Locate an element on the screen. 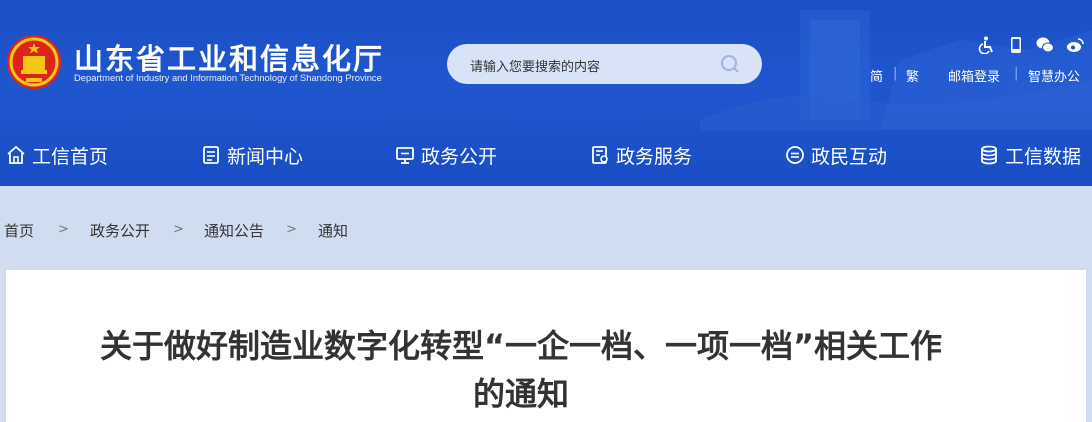  nav-item-gov-service: 政务服务 is located at coordinates (641, 155).